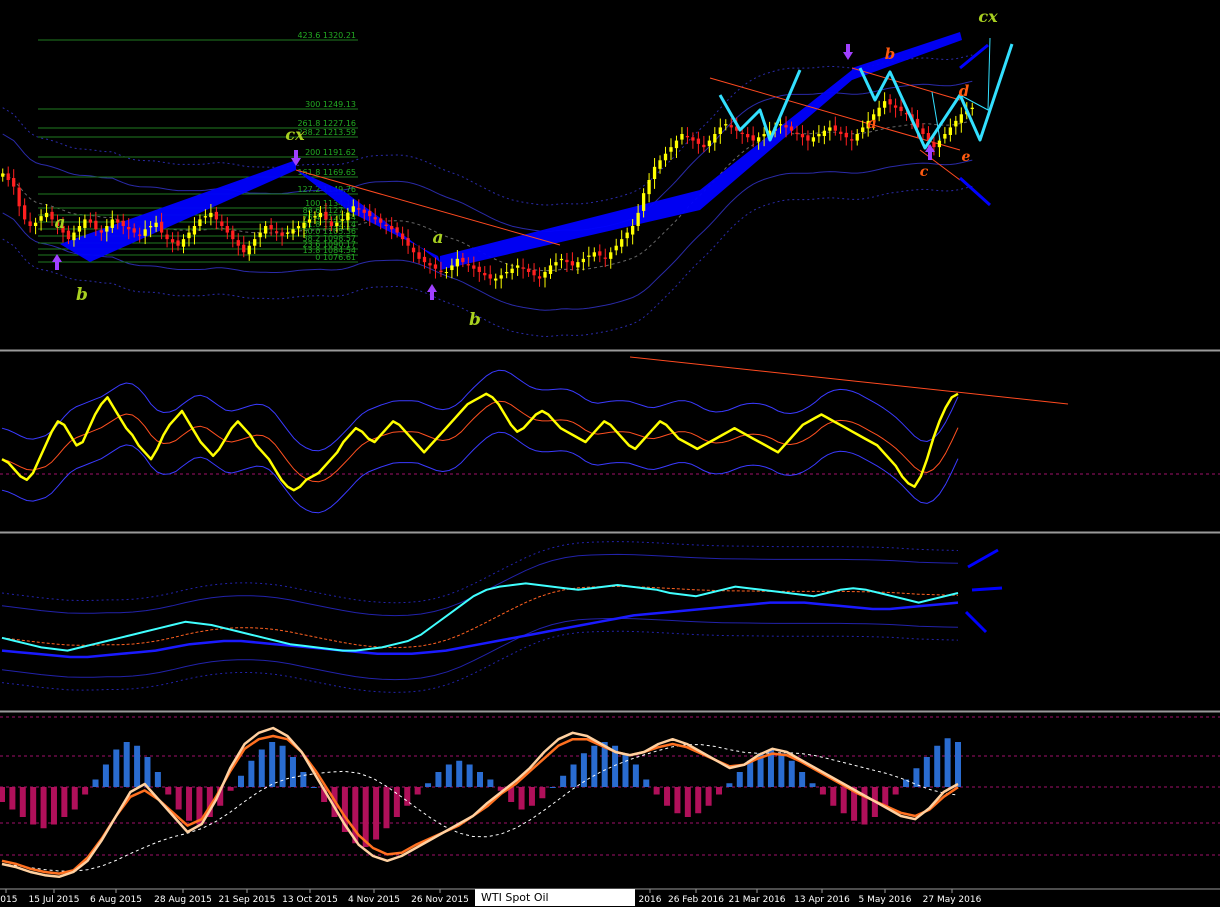  Describe the element at coordinates (310, 900) in the screenshot. I see `x-tick-label: 13 Oct 2015` at that location.